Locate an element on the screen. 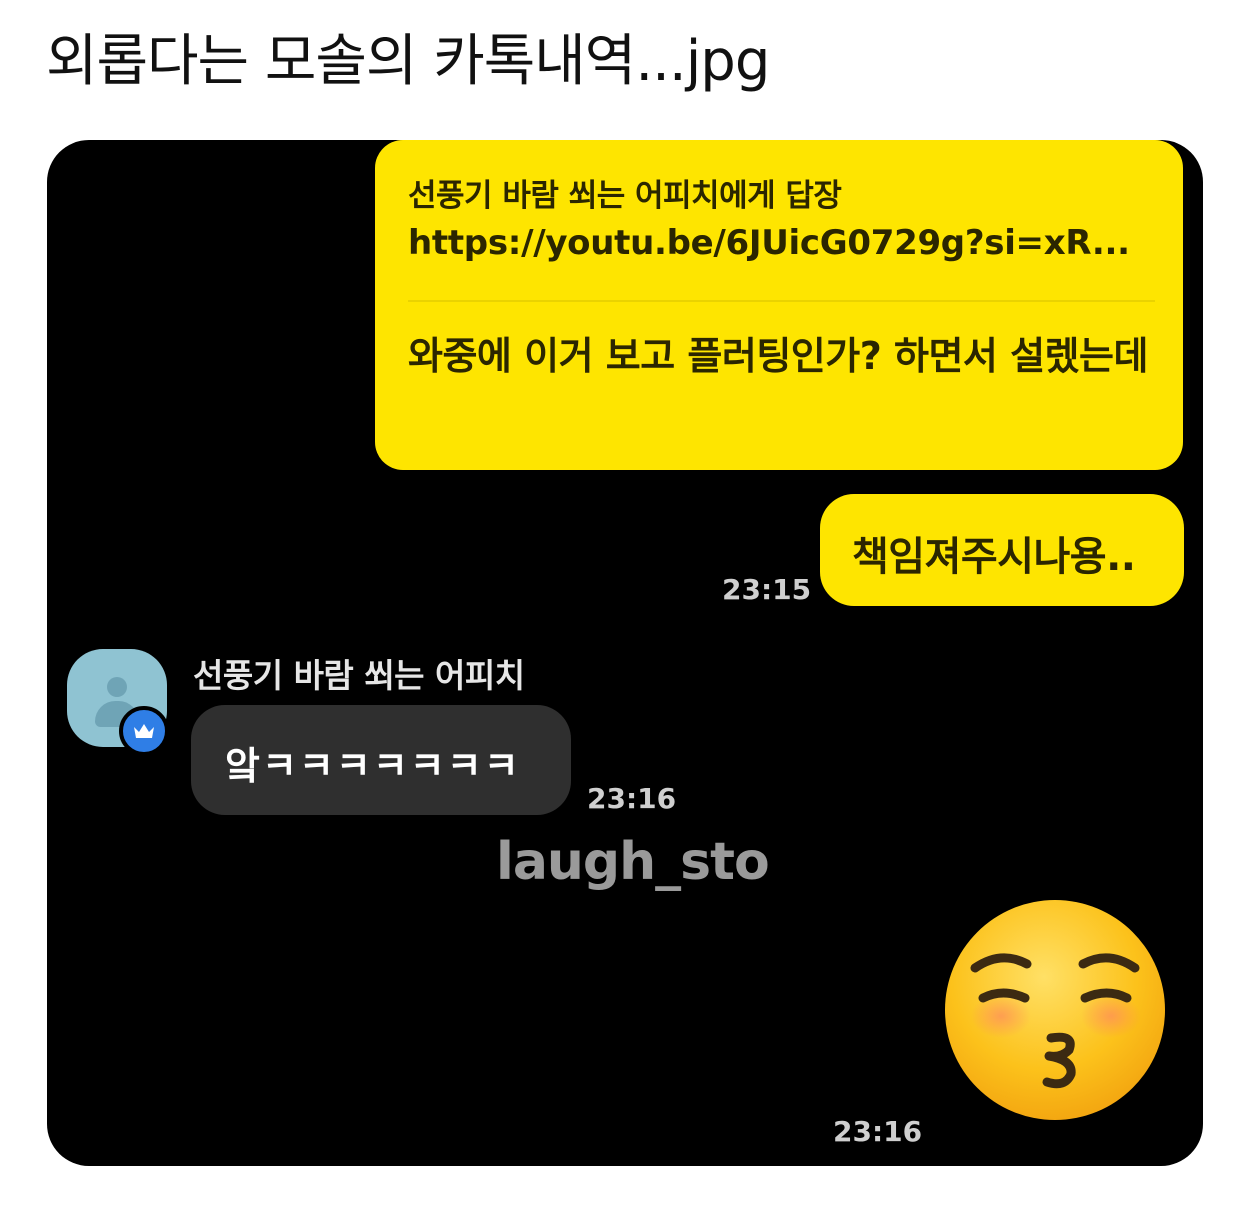 Image resolution: width=1248 pixels, height=1209 pixels. kissing-face-closed-eyes-emoji-icon is located at coordinates (1055, 1010).